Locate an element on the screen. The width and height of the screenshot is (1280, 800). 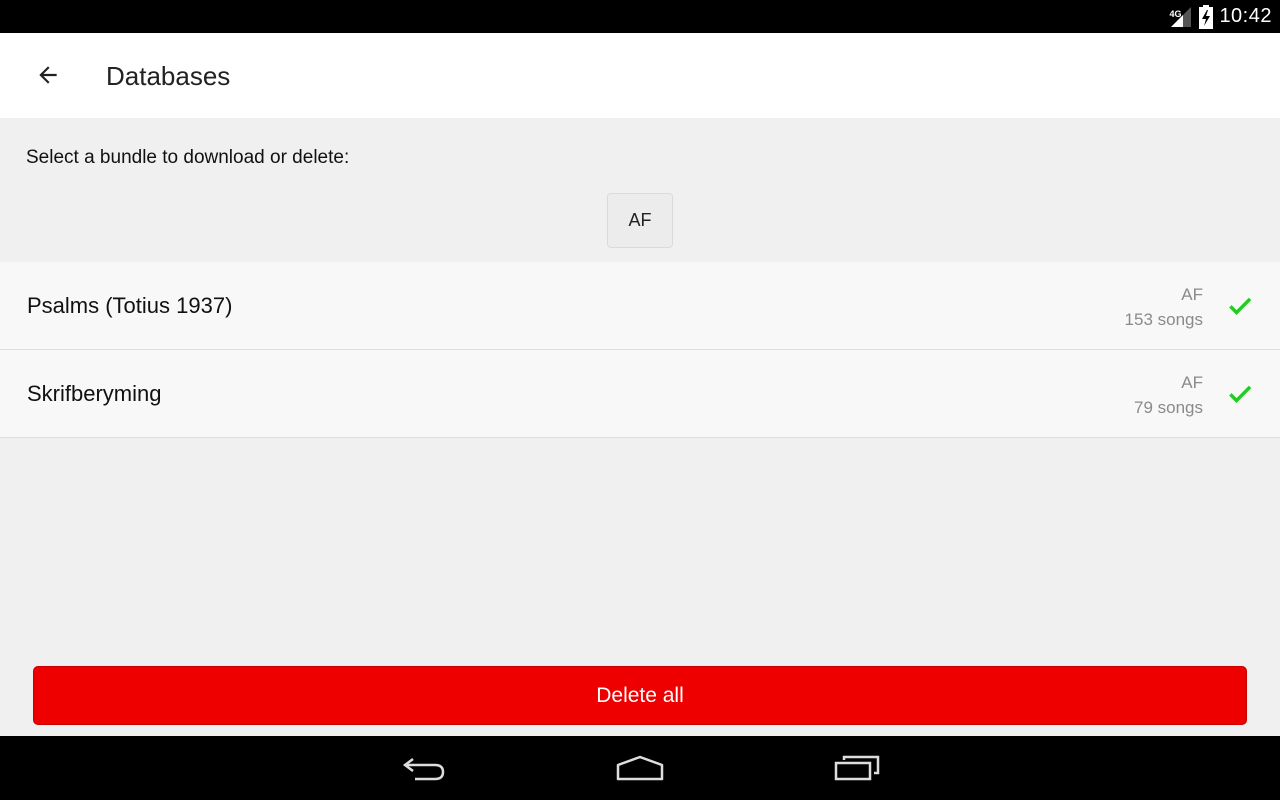
status-icons: 4G 10:42 is located at coordinates (1220, 16).